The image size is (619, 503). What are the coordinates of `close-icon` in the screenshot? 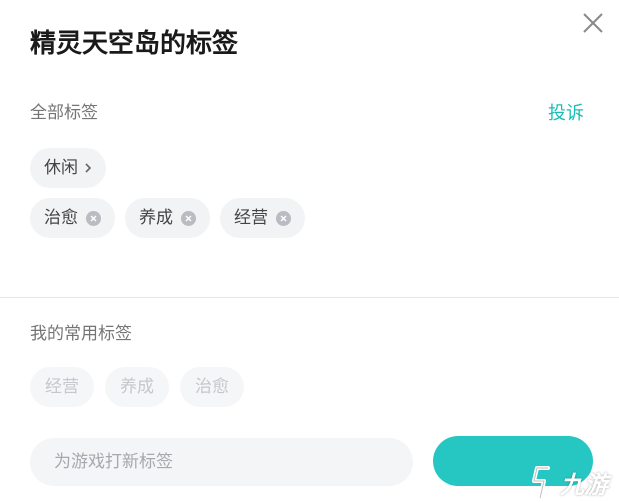 It's located at (593, 23).